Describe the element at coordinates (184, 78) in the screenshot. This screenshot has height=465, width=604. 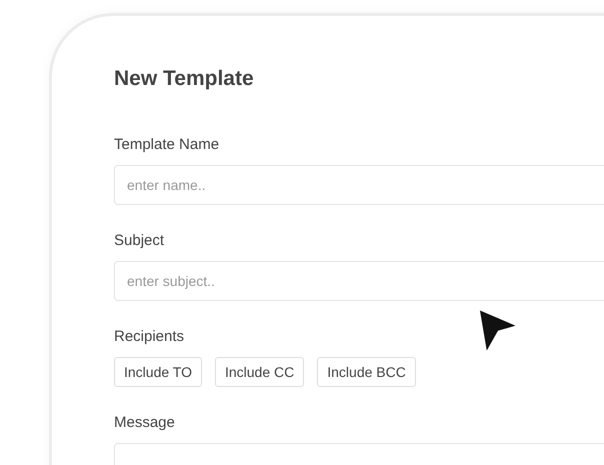
I see `form-title: New Template` at that location.